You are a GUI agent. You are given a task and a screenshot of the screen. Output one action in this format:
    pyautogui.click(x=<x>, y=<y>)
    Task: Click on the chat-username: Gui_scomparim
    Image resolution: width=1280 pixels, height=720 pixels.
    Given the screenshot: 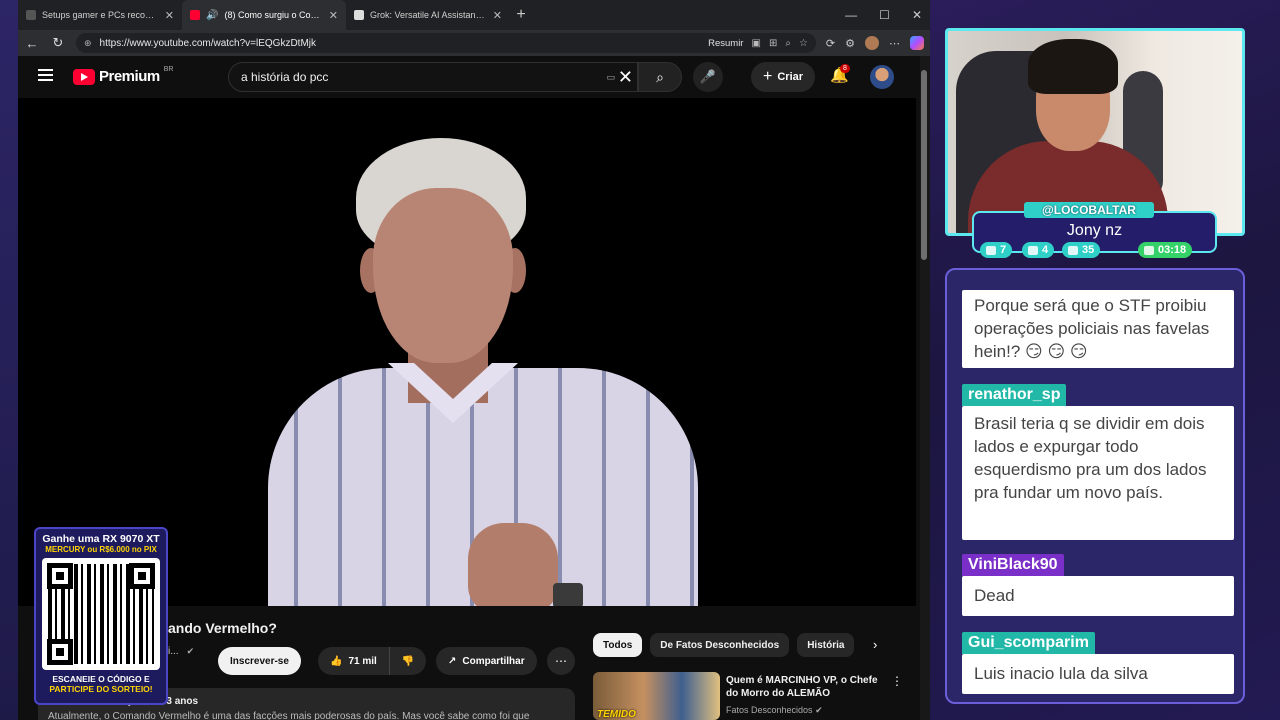 What is the action you would take?
    pyautogui.click(x=1028, y=643)
    